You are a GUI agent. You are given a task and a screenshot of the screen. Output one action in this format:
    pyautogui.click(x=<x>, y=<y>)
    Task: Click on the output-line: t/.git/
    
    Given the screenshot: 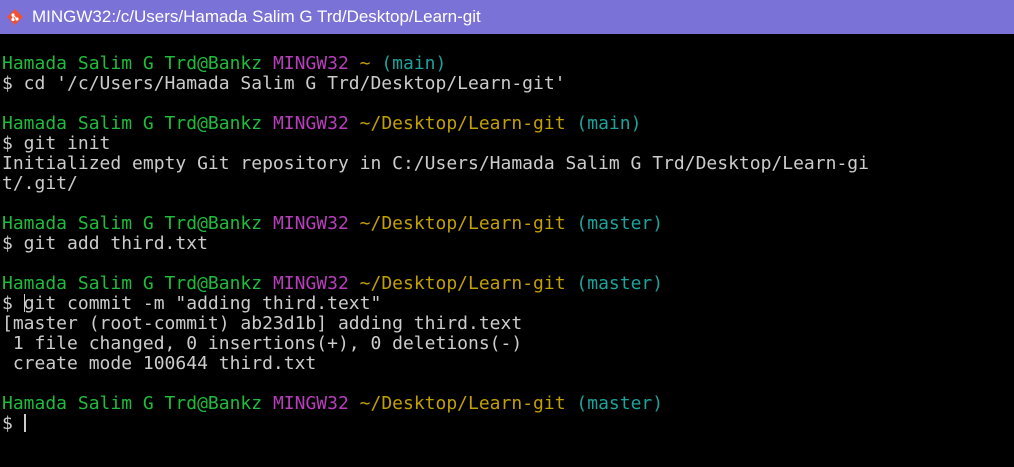 What is the action you would take?
    pyautogui.click(x=40, y=183)
    